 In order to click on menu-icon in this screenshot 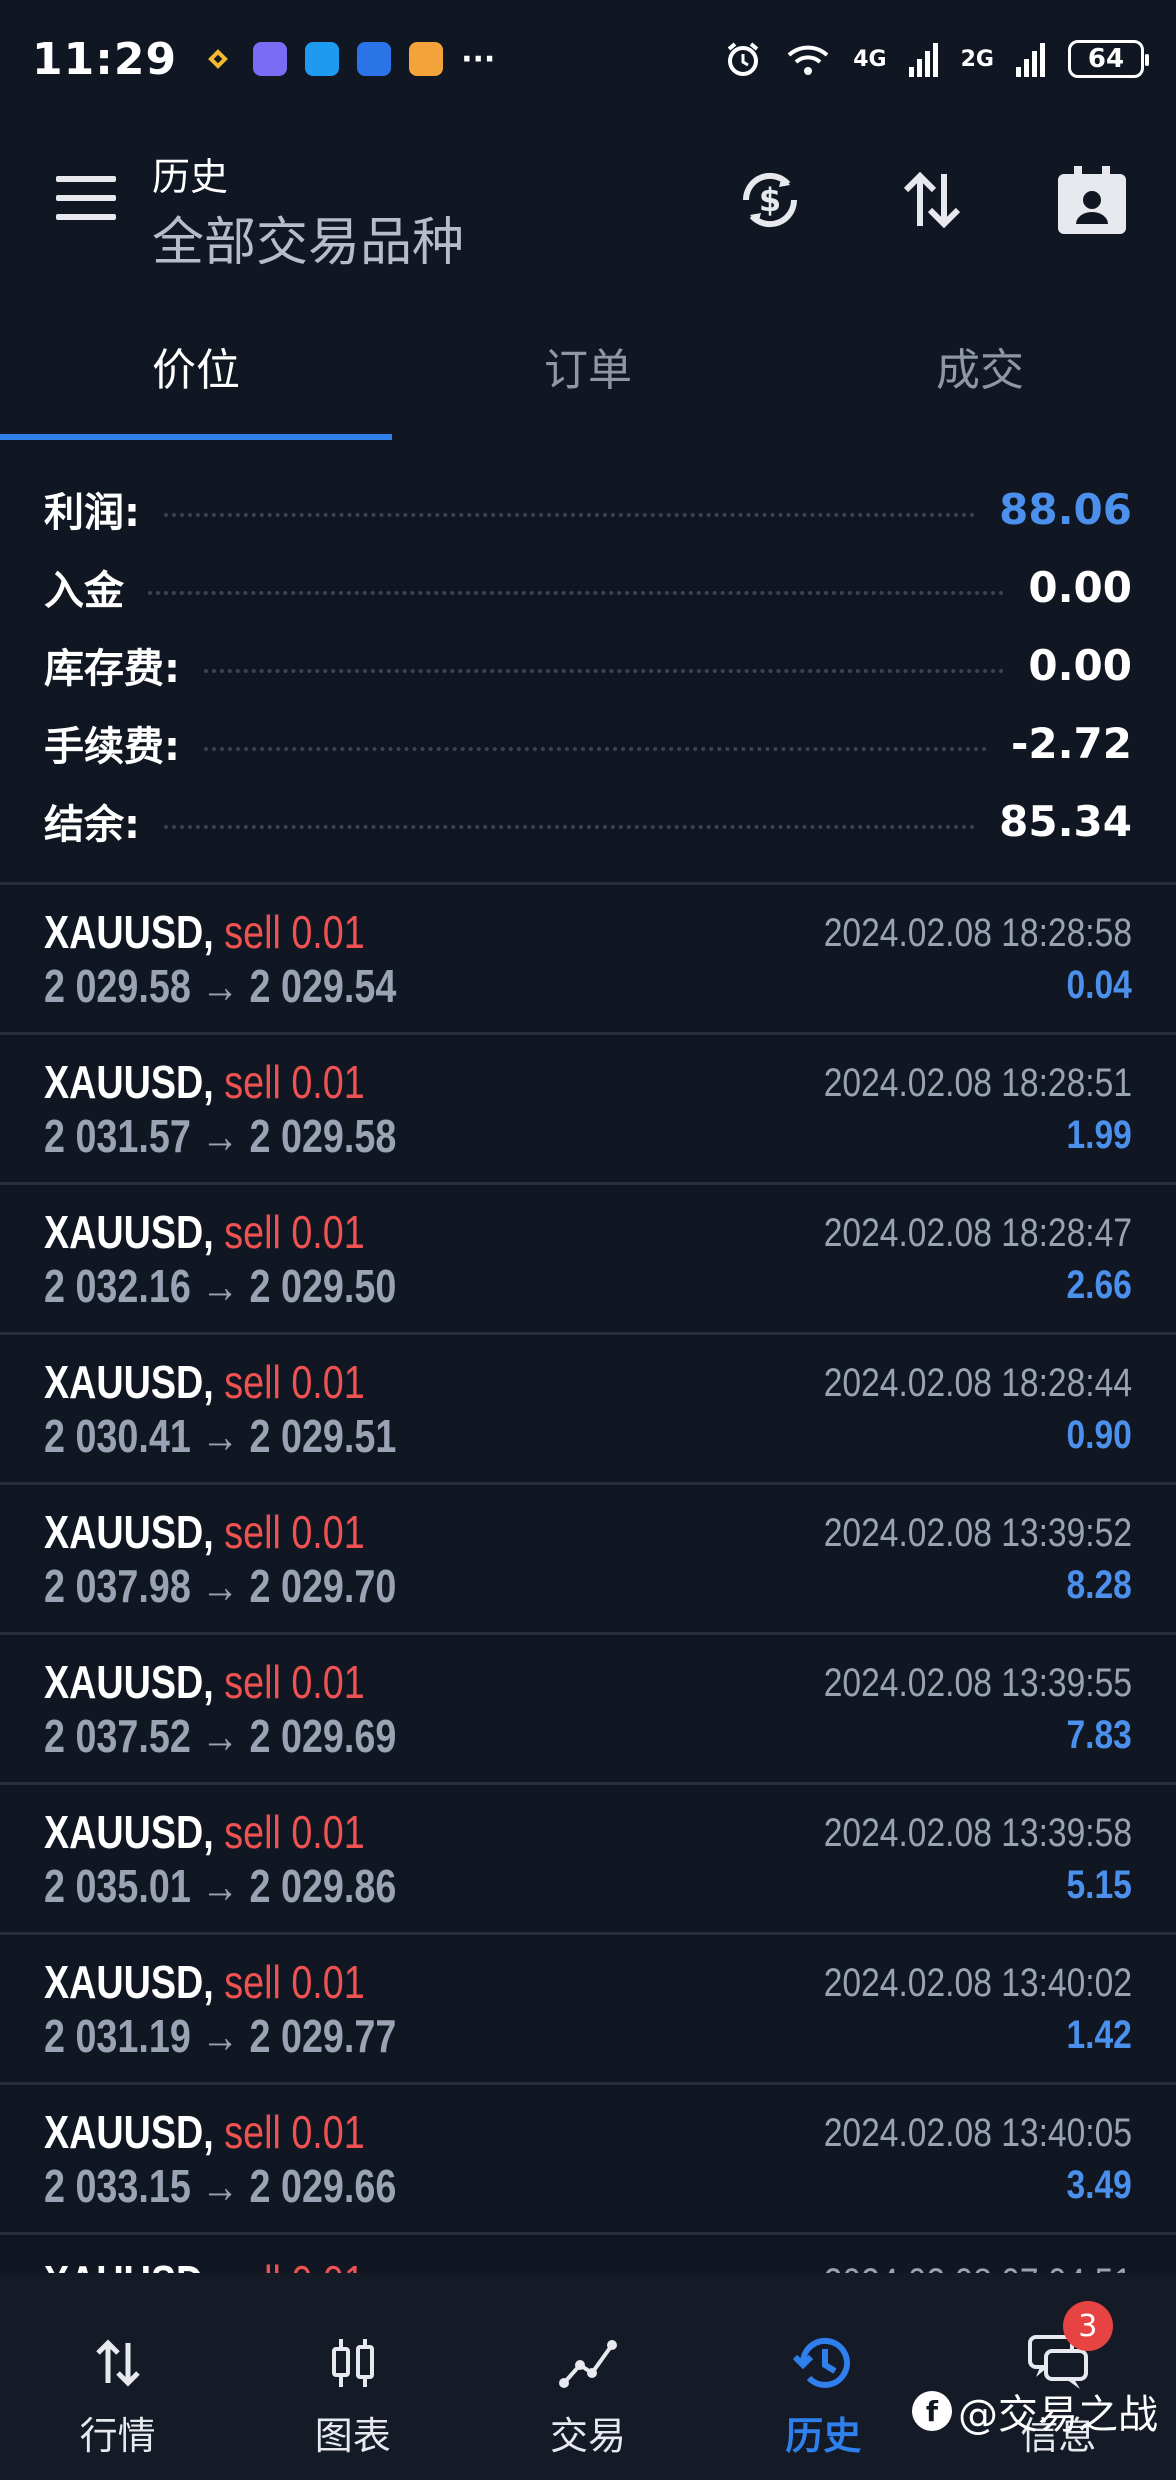, I will do `click(86, 198)`.